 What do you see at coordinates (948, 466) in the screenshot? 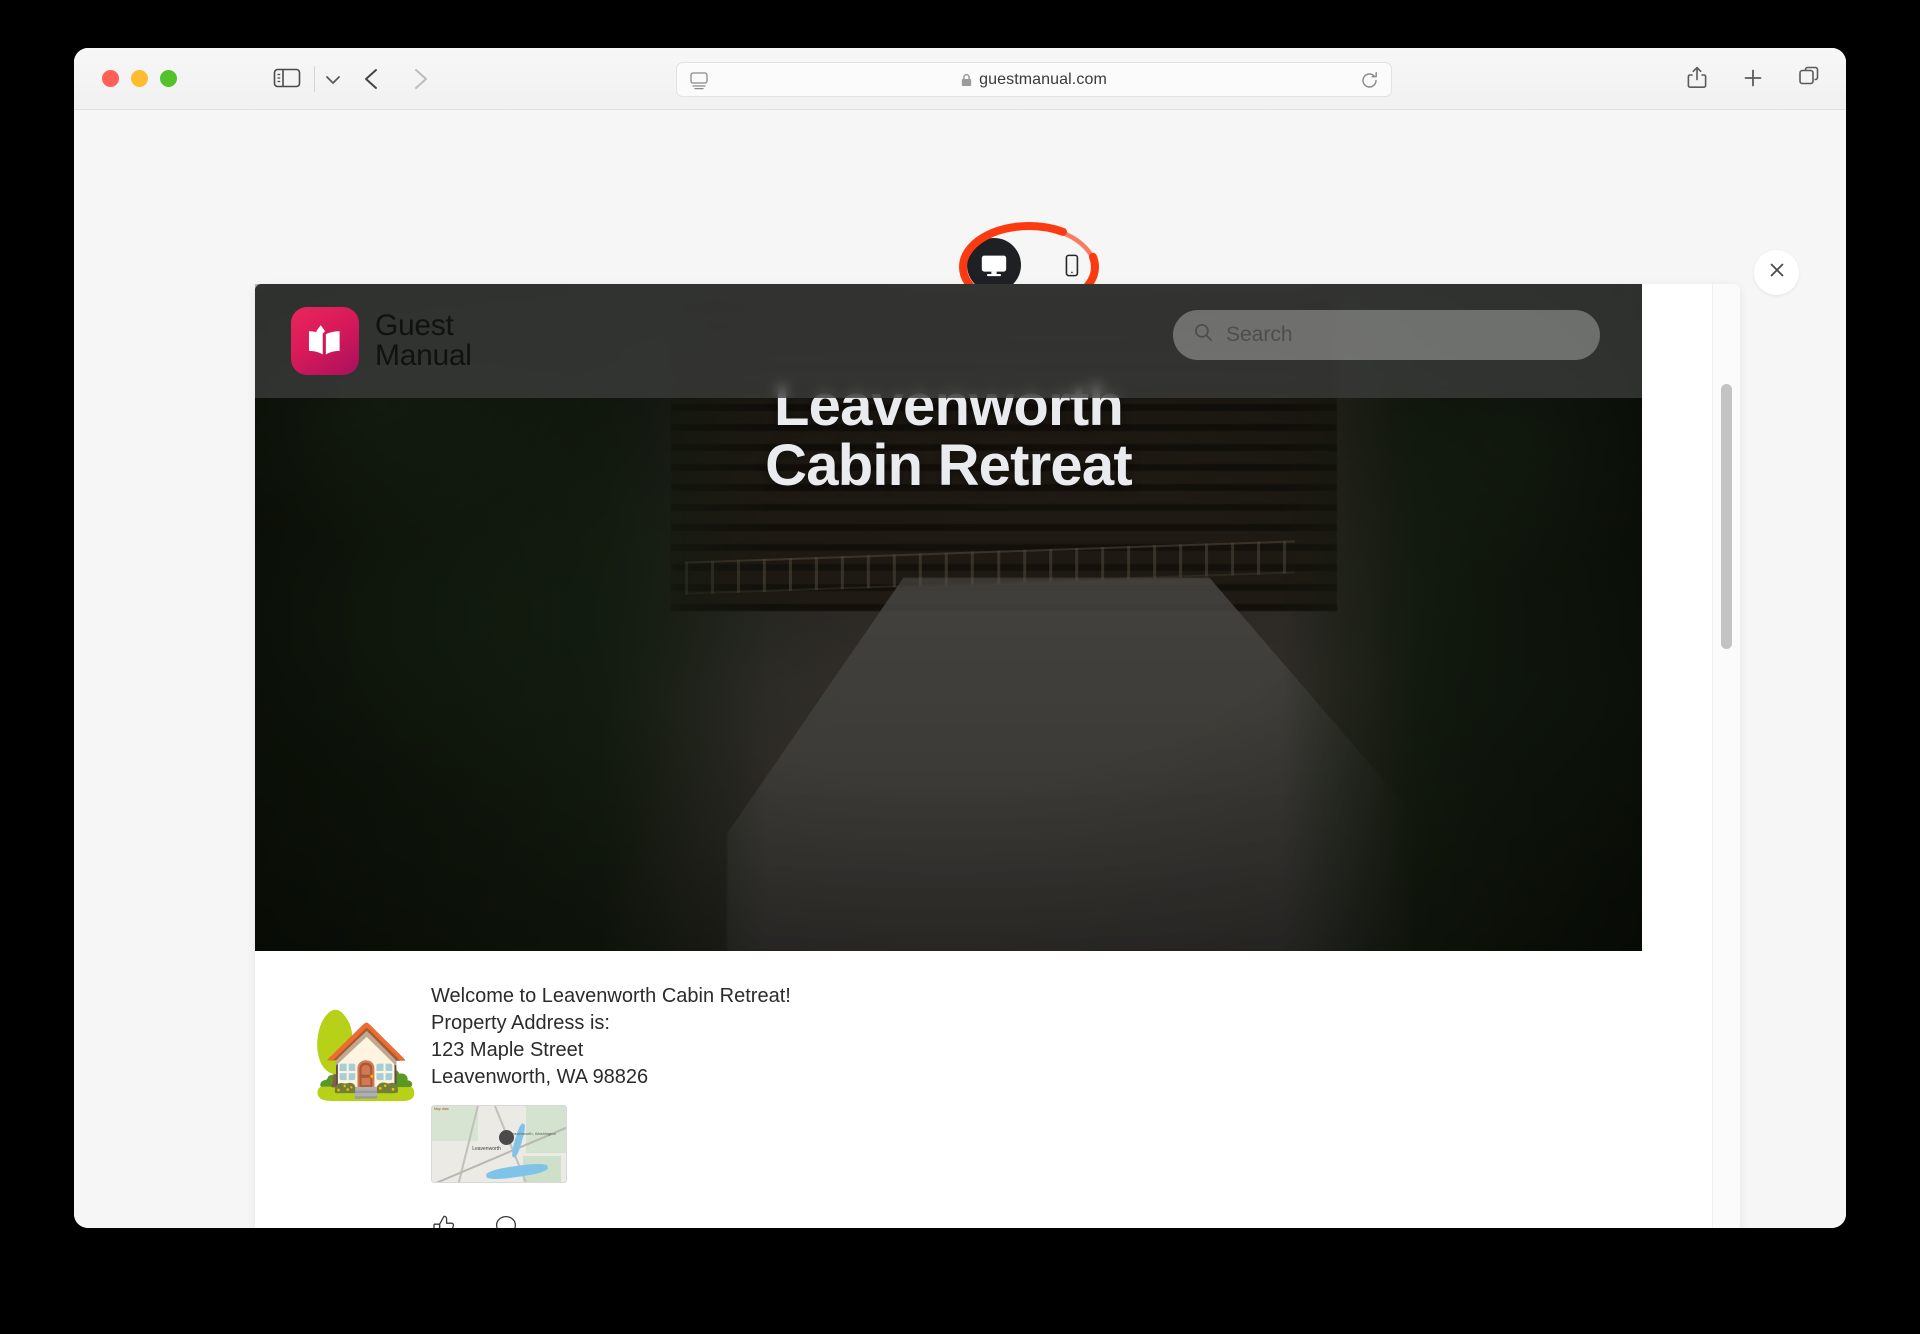
I see `hero-title-line2: Cabin Retreat` at bounding box center [948, 466].